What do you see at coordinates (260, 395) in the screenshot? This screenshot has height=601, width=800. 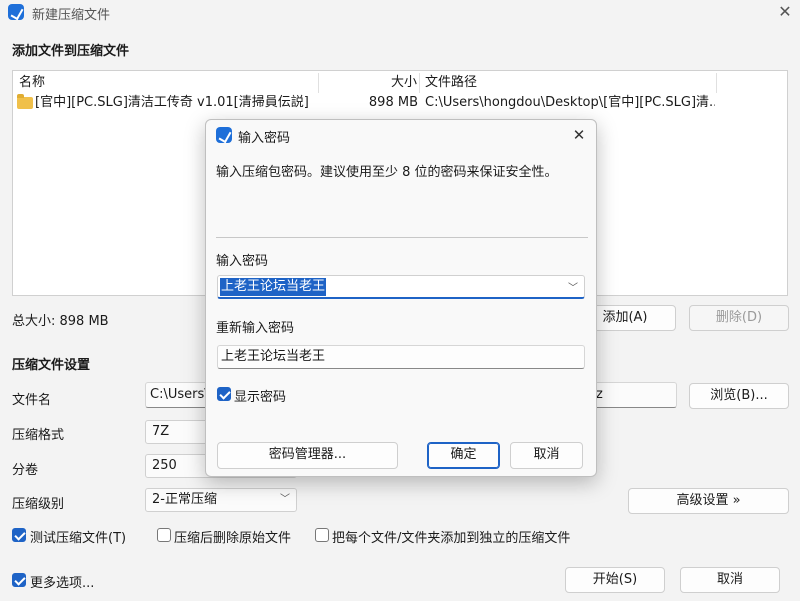 I see `show-password-label: 显示密码` at bounding box center [260, 395].